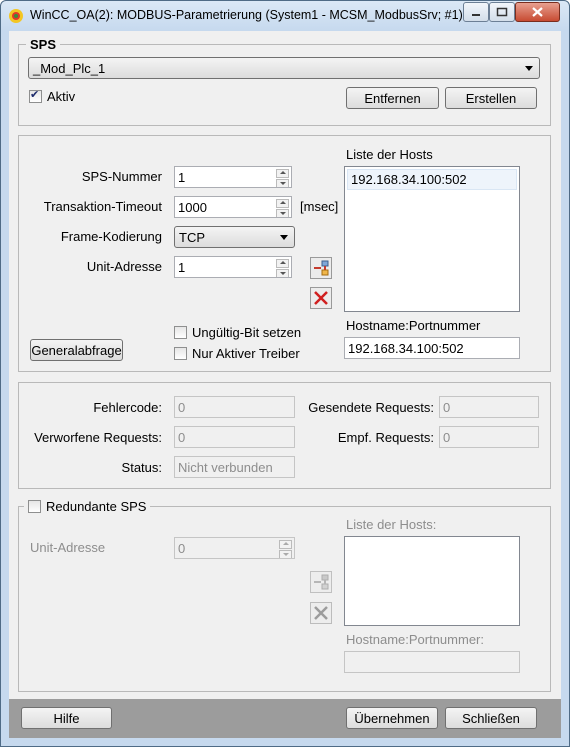  What do you see at coordinates (192, 237) in the screenshot?
I see `frame-select-value: TCP` at bounding box center [192, 237].